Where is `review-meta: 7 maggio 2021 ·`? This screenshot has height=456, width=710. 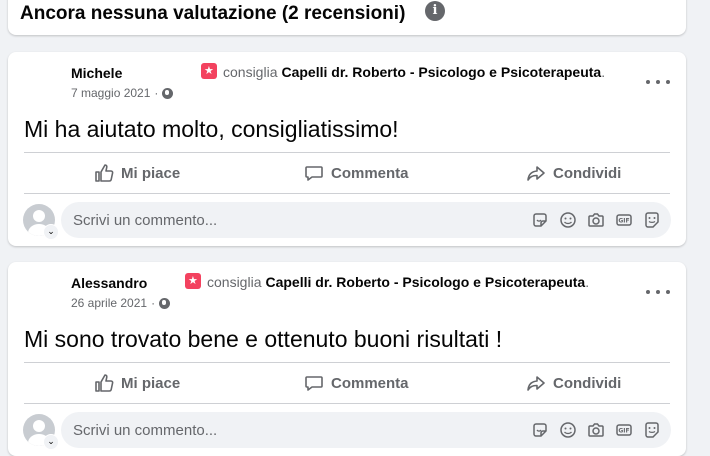
review-meta: 7 maggio 2021 · is located at coordinates (122, 93).